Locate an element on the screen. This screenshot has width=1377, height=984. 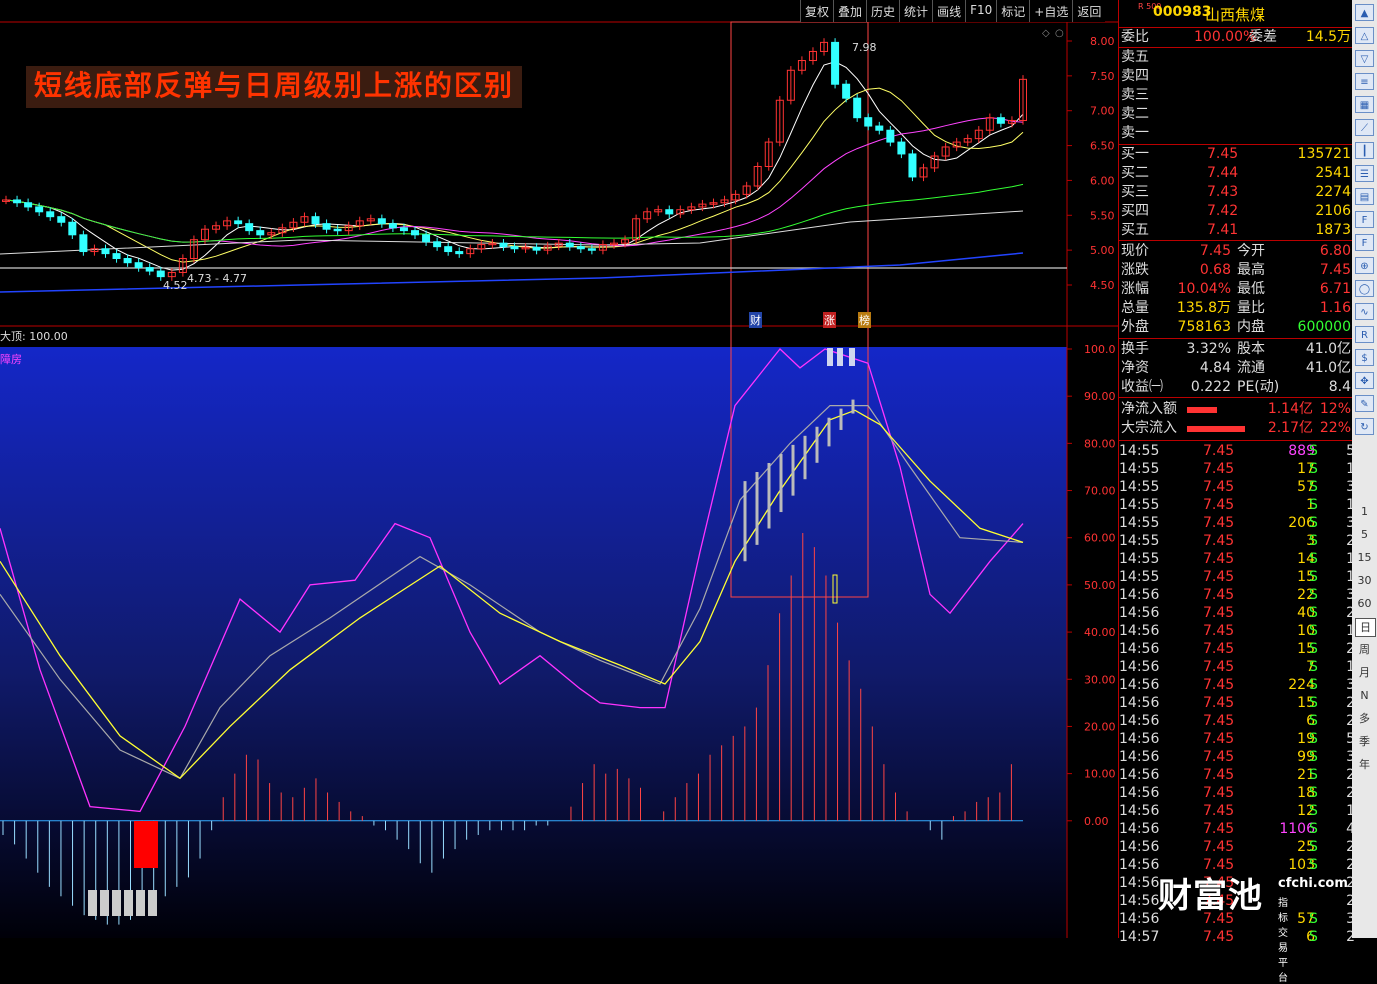
toolbar-mark-button: 标记 is located at coordinates (1012, 11).